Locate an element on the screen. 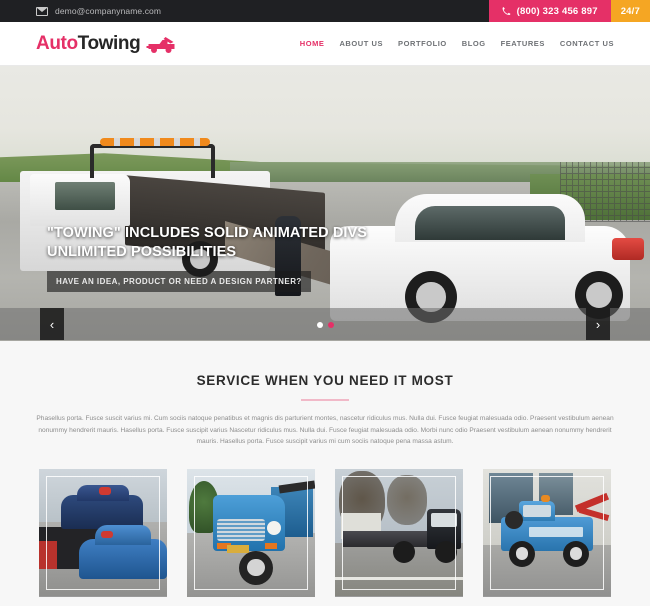 The image size is (650, 606). top-bar-right: (800) 323 456 897 24/7 is located at coordinates (569, 11).